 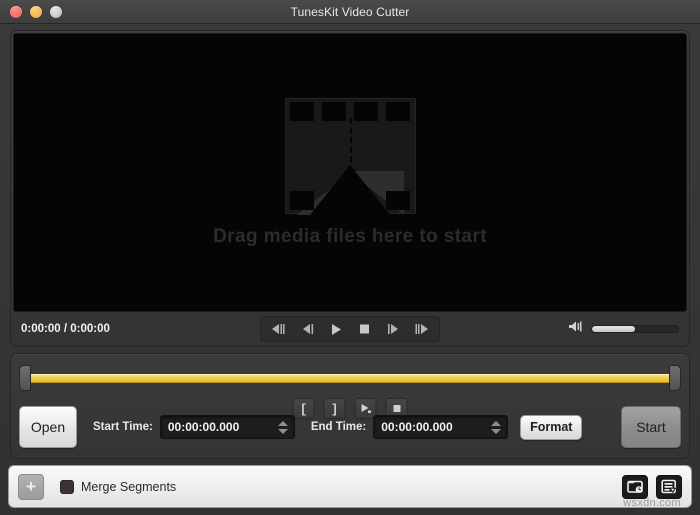 What do you see at coordinates (306, 329) in the screenshot?
I see `rewind-icon` at bounding box center [306, 329].